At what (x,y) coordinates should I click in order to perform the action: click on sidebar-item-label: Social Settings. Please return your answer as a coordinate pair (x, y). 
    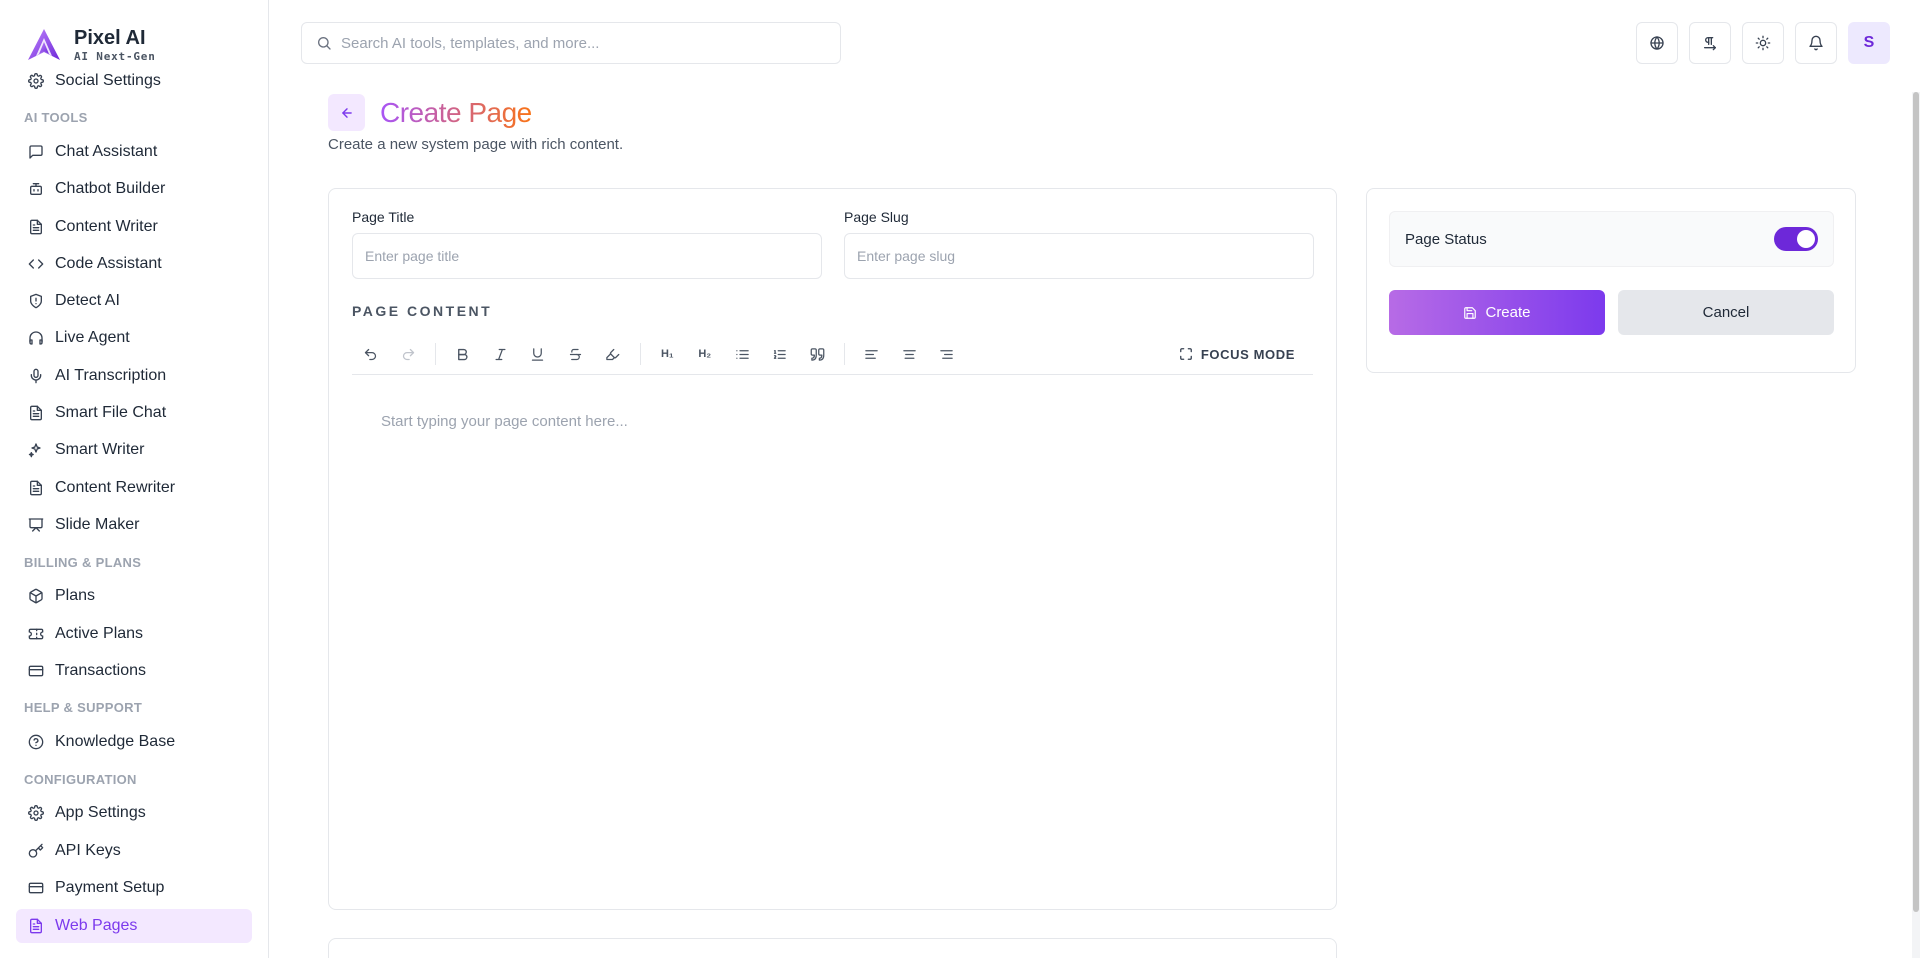
    Looking at the image, I should click on (108, 80).